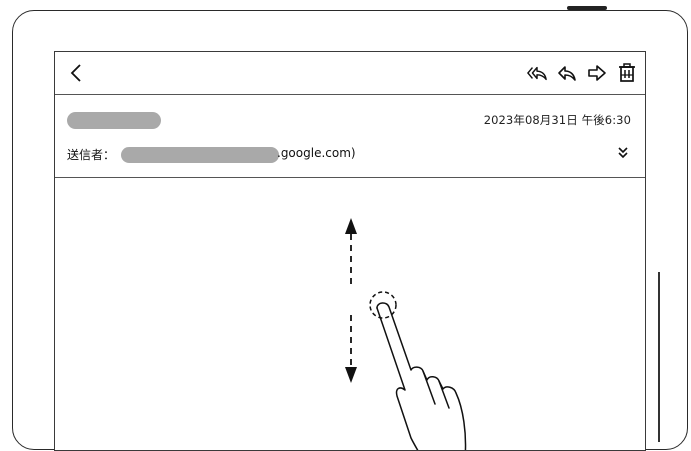 The image size is (691, 451). What do you see at coordinates (557, 120) in the screenshot?
I see `message-date: 2023年08月31日 午後6:30` at bounding box center [557, 120].